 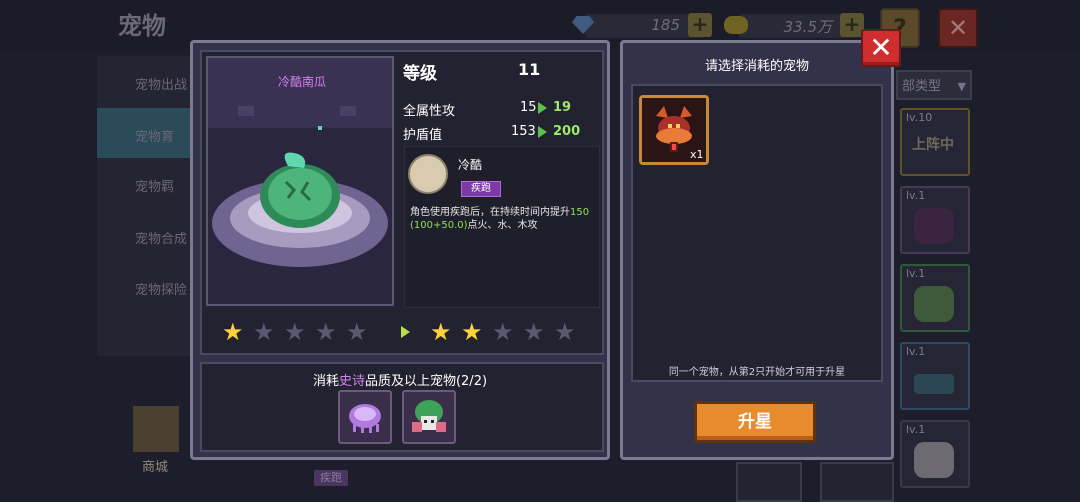 I want to click on filter-label: 部类型, so click(x=922, y=86).